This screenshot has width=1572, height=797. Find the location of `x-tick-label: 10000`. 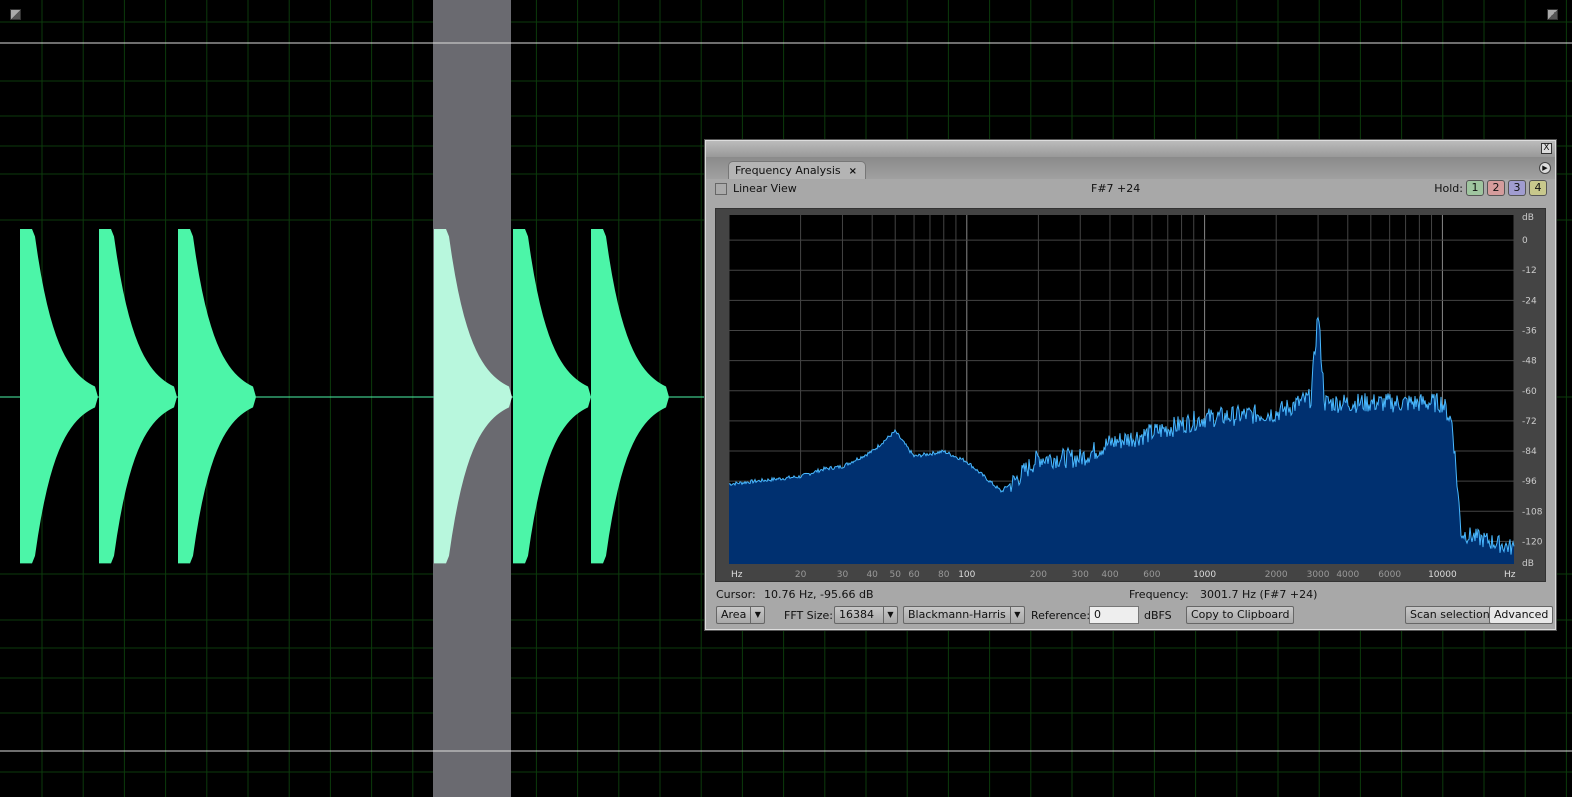

x-tick-label: 10000 is located at coordinates (1442, 575).